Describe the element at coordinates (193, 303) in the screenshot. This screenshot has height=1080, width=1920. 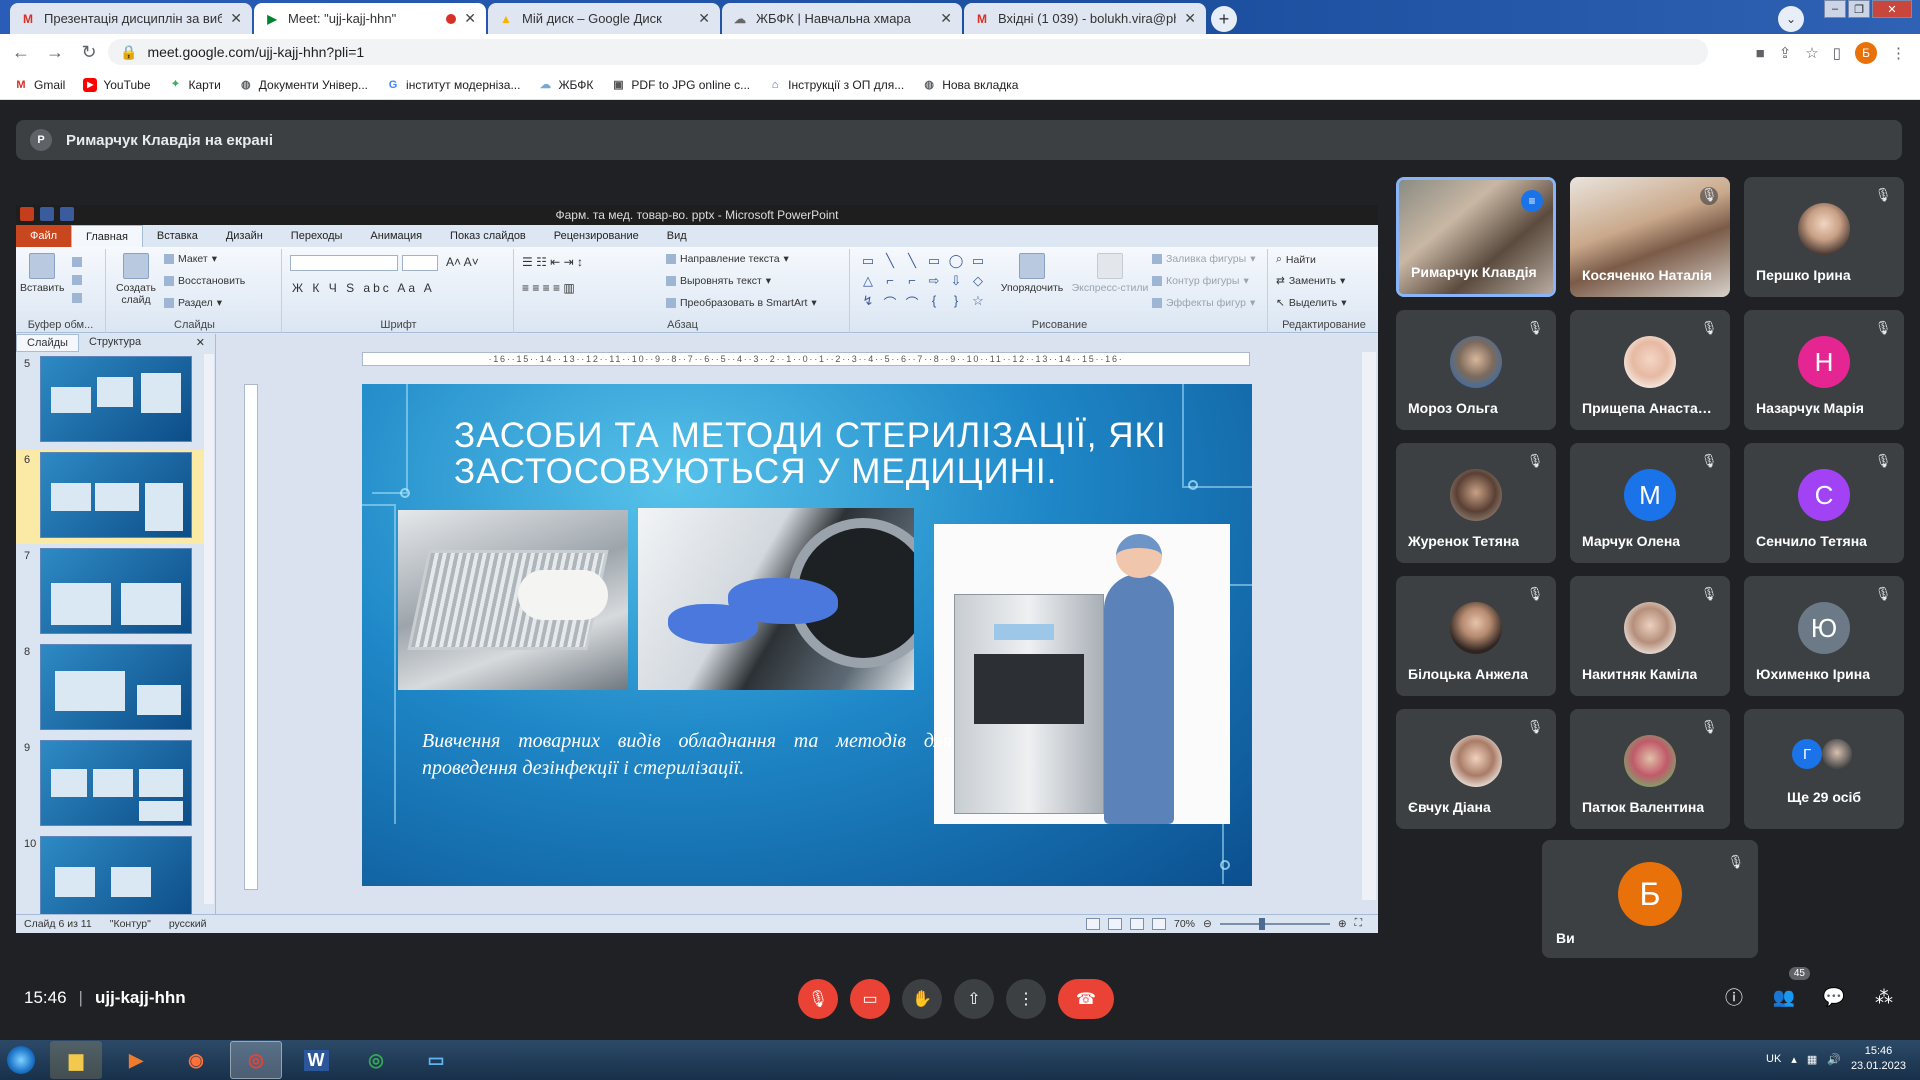
I see `section-button: Раздел ▾` at that location.